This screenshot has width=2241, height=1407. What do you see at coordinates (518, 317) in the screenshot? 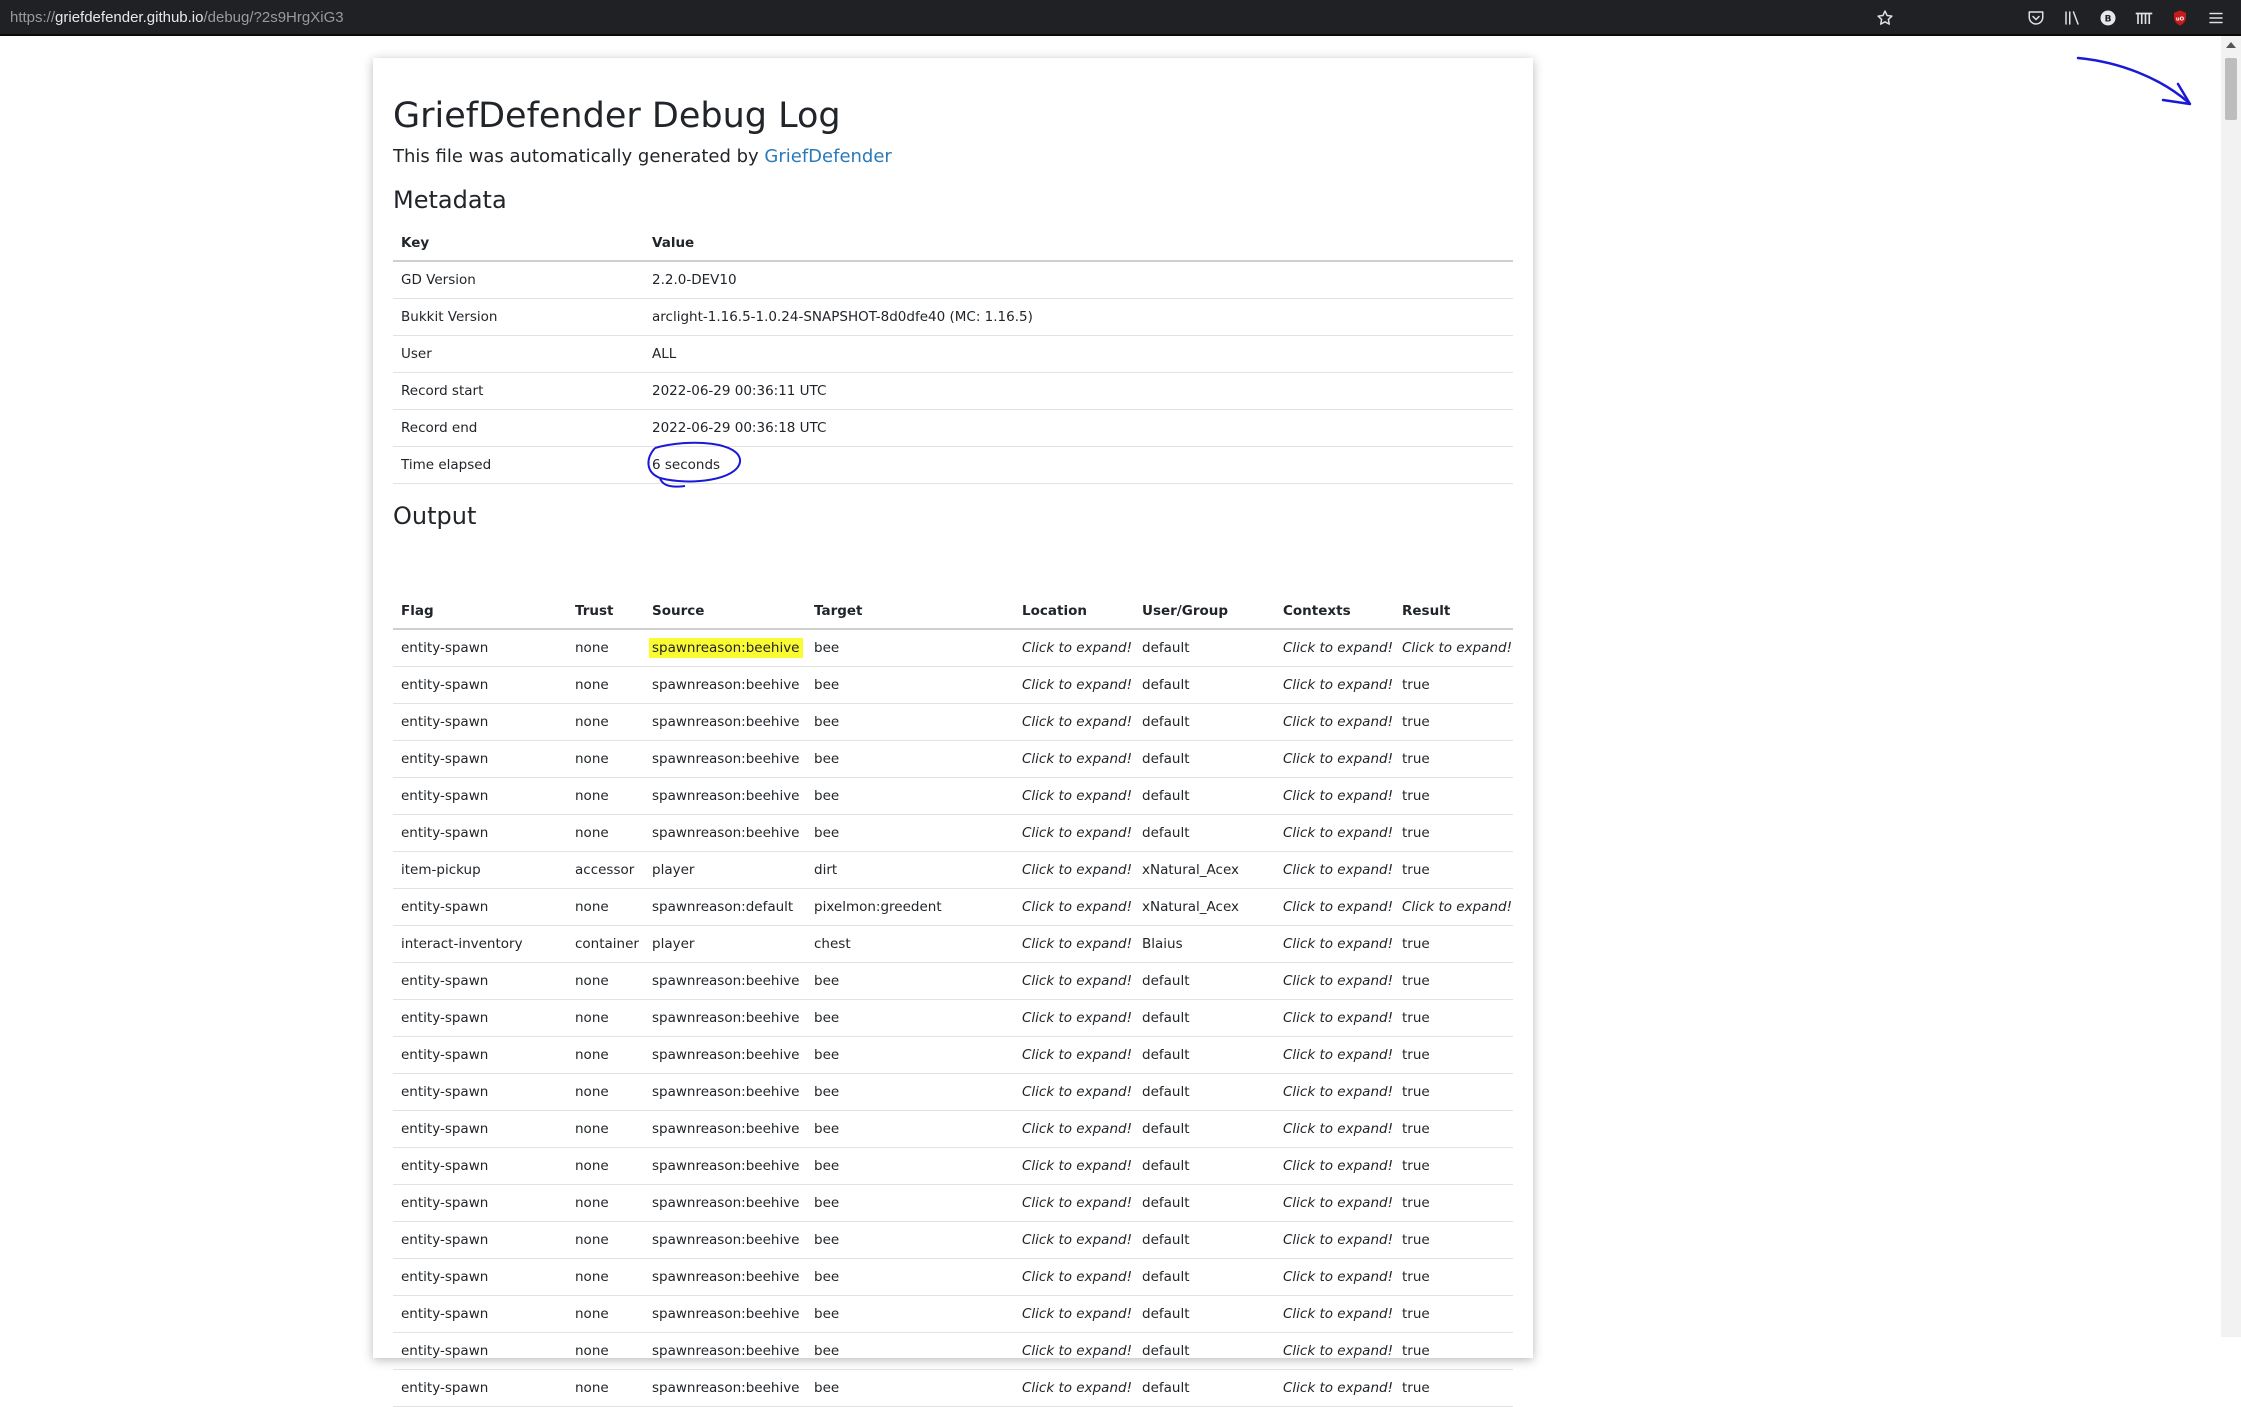
I see `metadata-key: Bukkit Version` at bounding box center [518, 317].